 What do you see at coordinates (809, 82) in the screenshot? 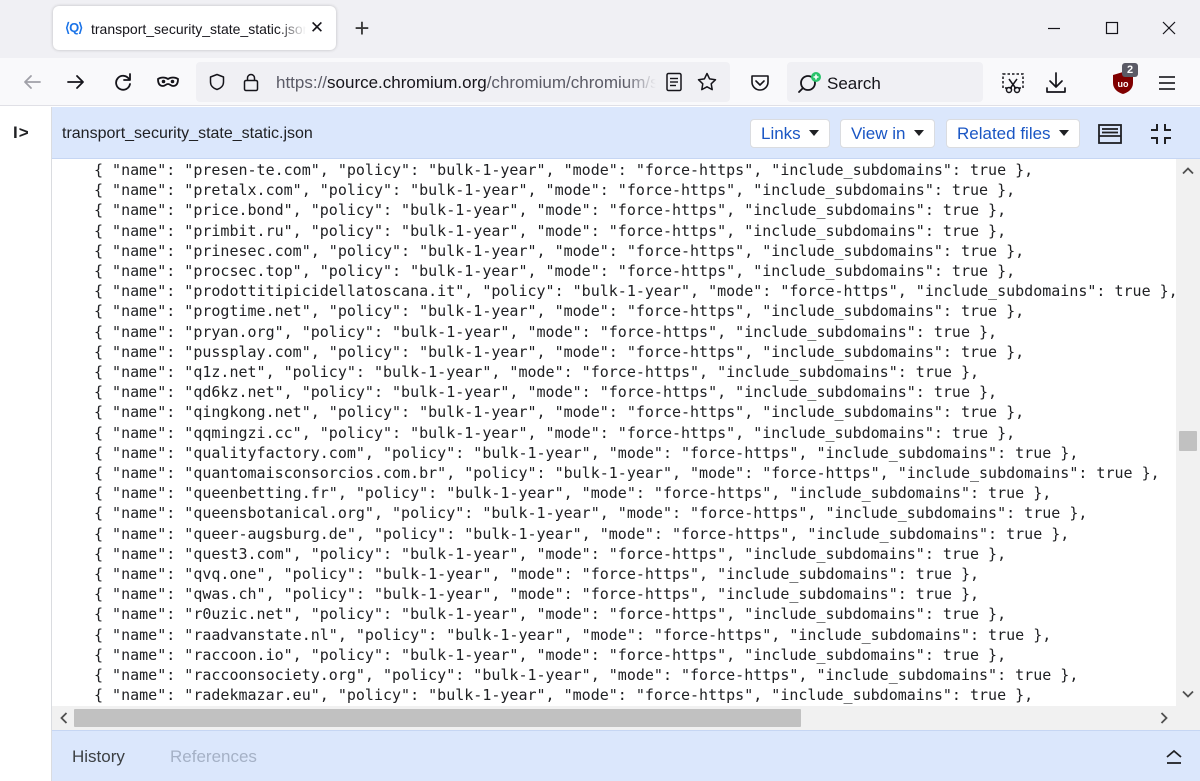
I see `search-engine-icon` at bounding box center [809, 82].